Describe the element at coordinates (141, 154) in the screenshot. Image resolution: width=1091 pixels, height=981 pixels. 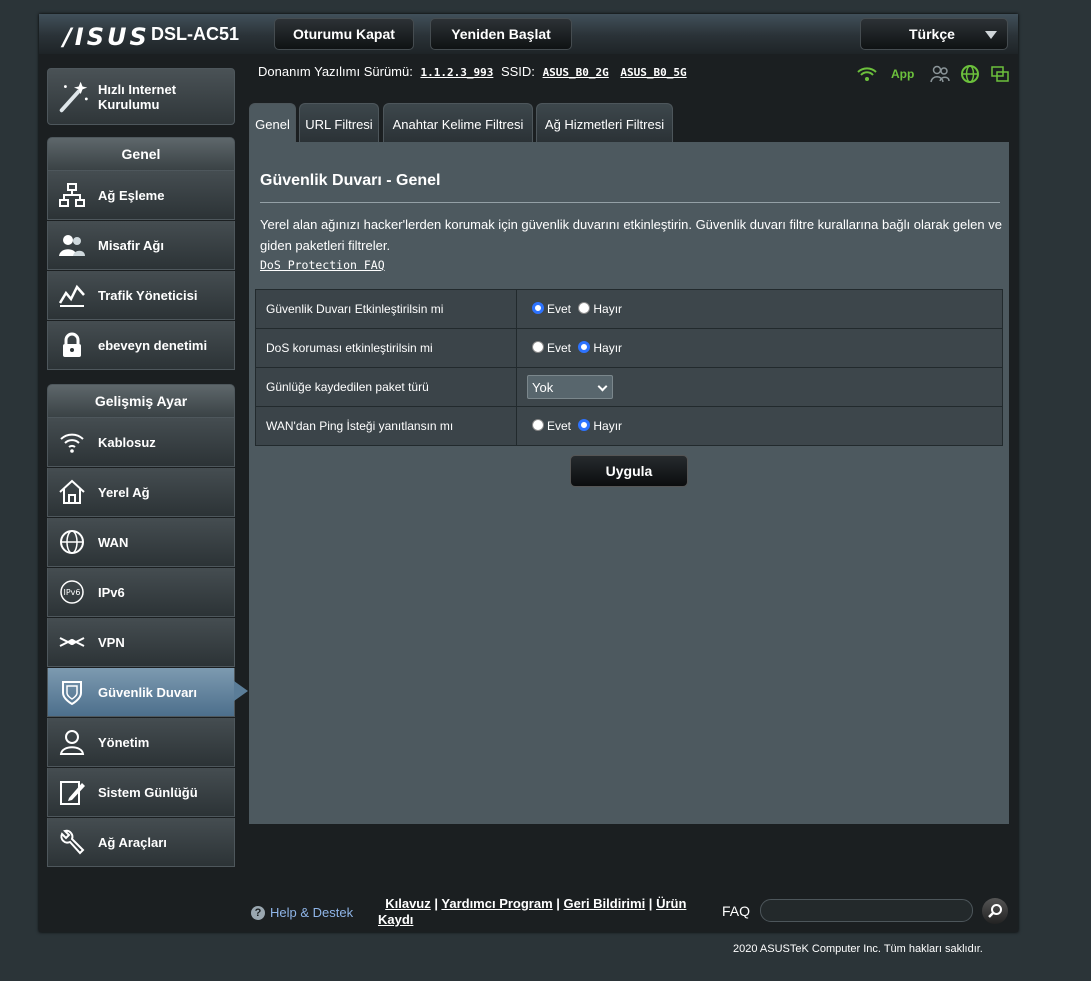
I see `general-section-title: Genel` at that location.